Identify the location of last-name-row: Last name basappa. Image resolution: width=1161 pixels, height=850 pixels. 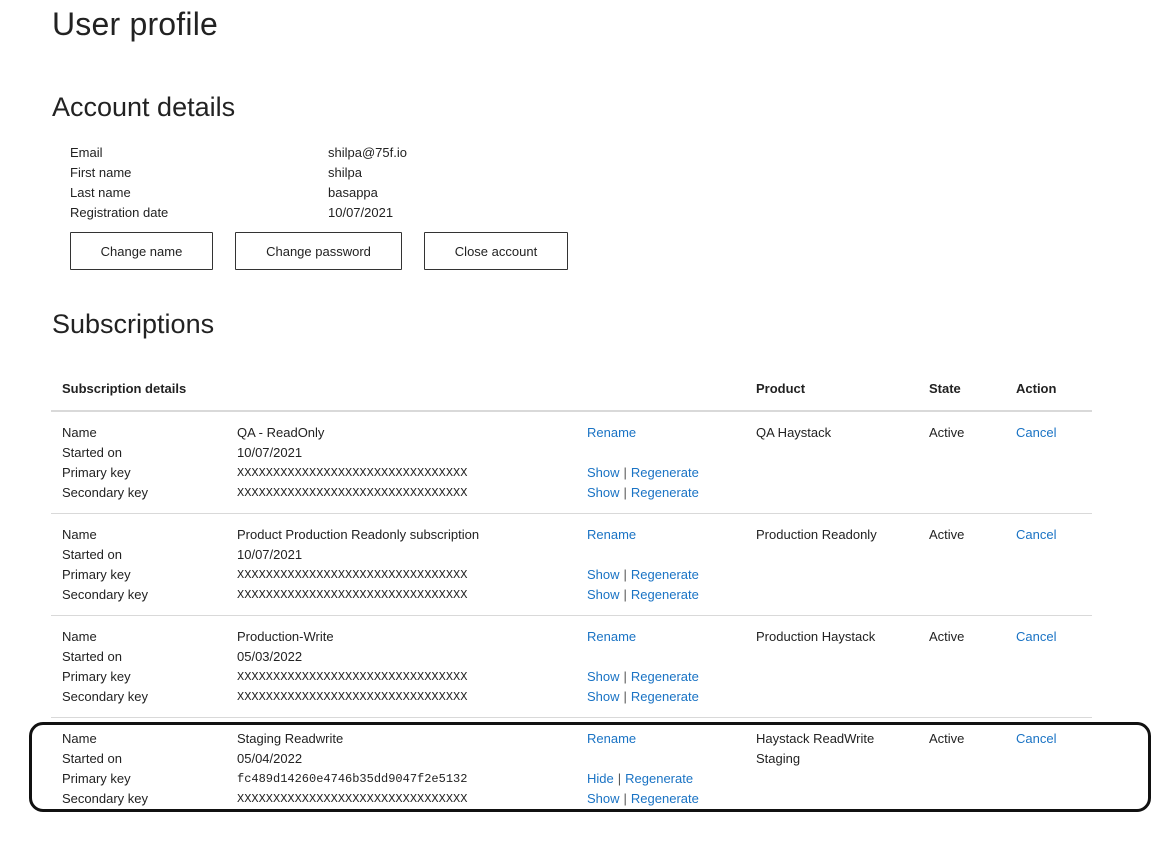
(238, 193).